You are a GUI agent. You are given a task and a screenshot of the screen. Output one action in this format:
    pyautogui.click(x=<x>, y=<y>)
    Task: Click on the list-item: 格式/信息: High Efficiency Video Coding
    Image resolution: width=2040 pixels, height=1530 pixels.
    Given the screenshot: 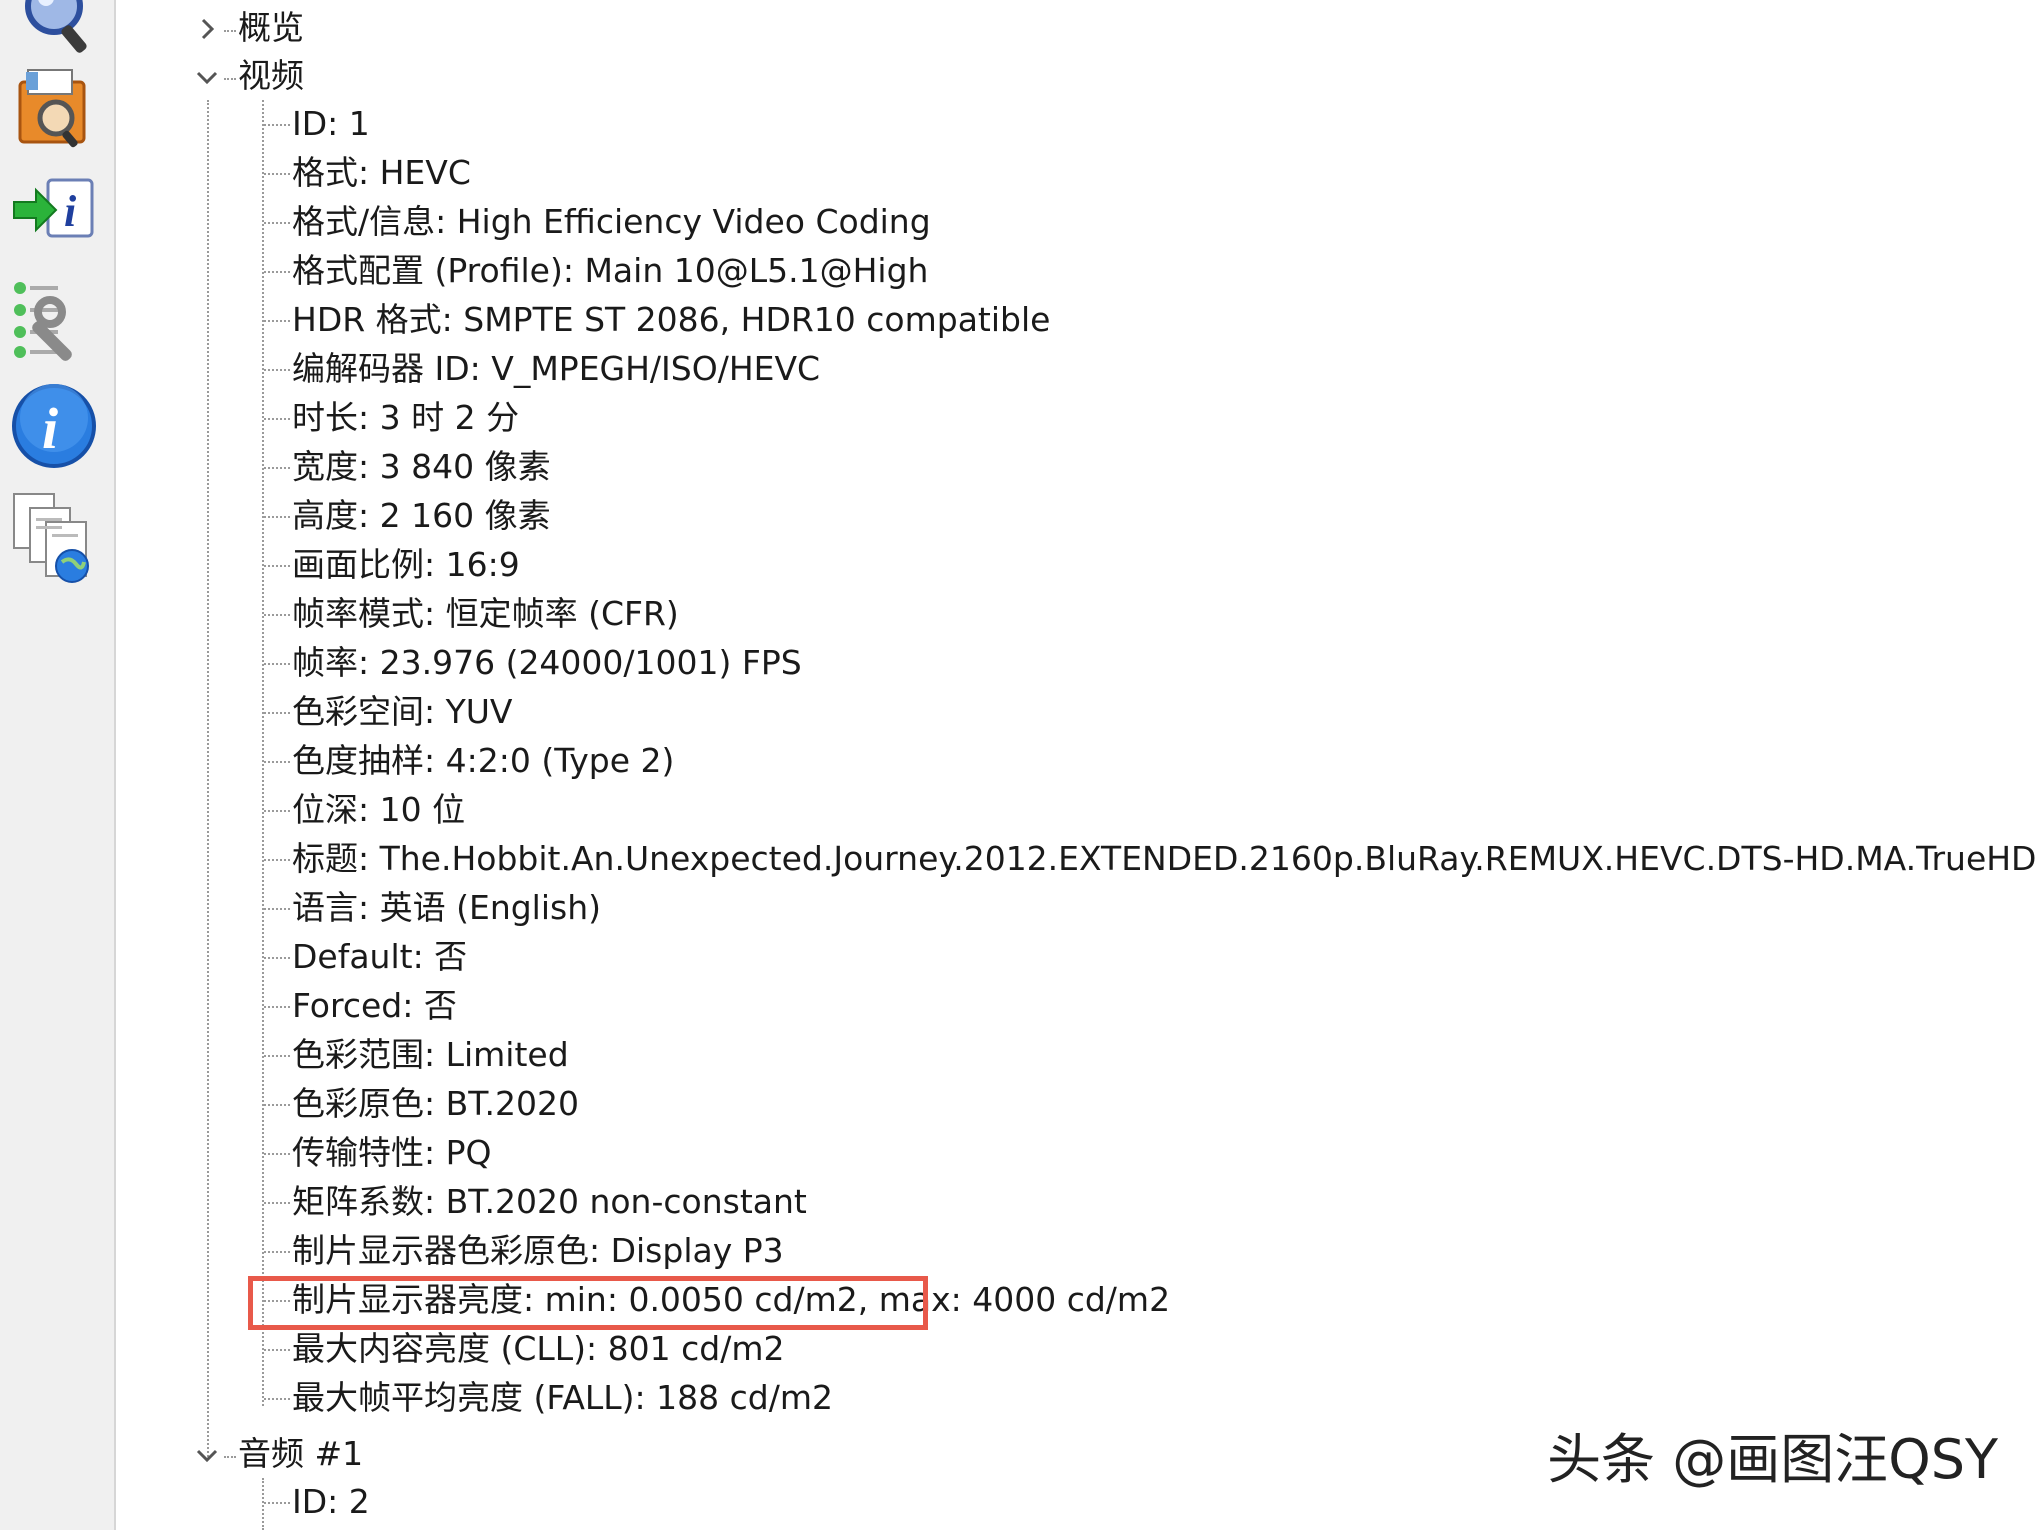 What is the action you would take?
    pyautogui.click(x=1077, y=222)
    